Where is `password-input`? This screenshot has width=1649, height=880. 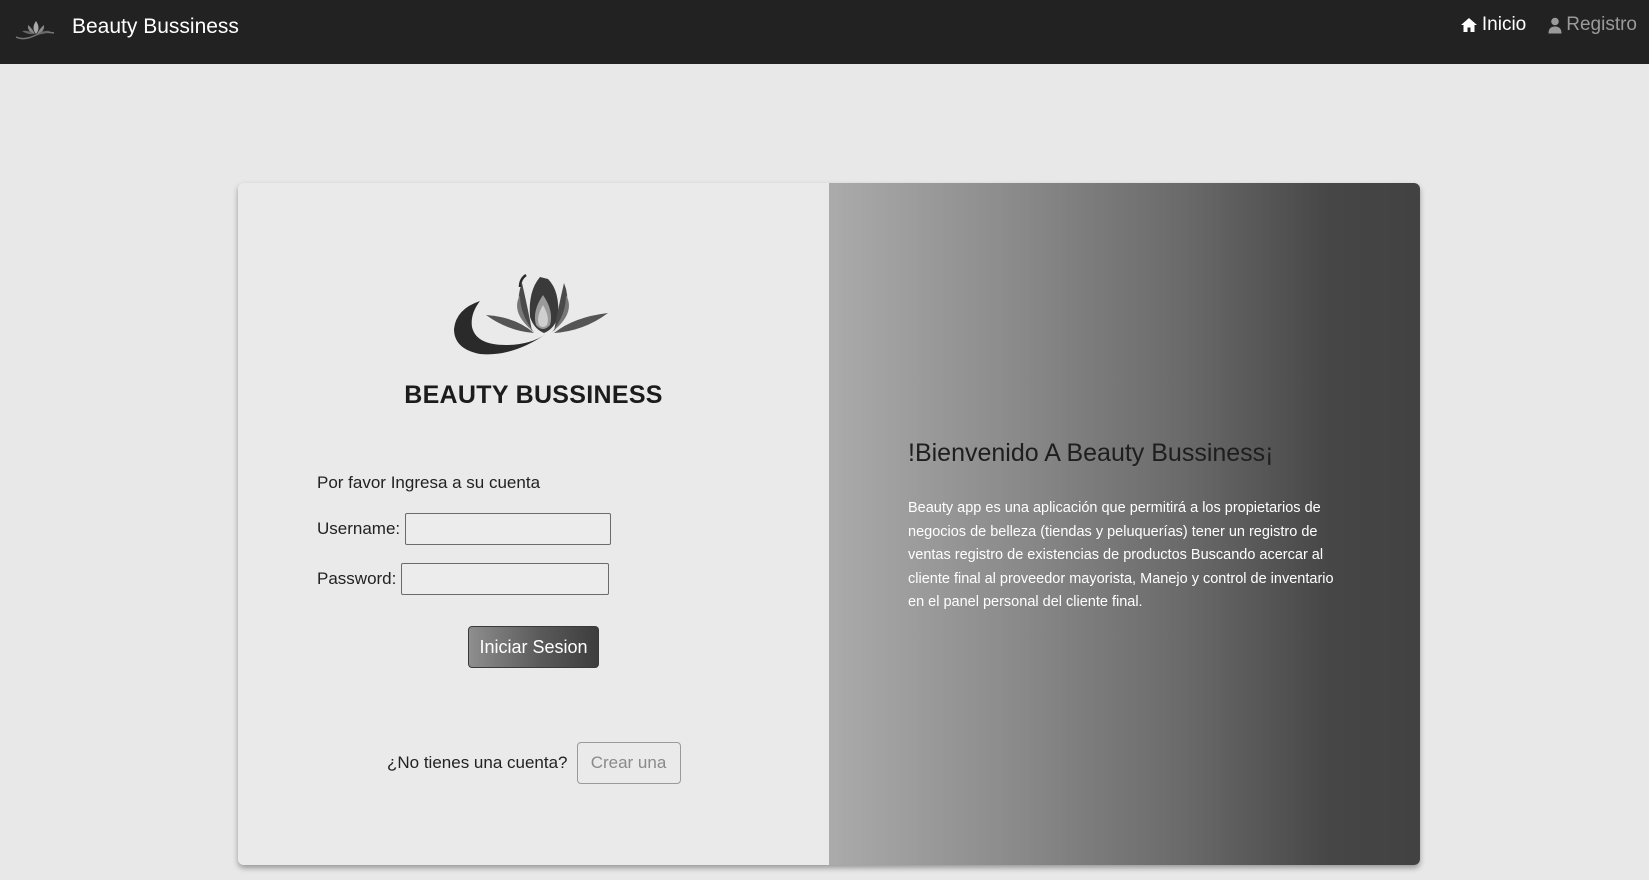
password-input is located at coordinates (505, 579).